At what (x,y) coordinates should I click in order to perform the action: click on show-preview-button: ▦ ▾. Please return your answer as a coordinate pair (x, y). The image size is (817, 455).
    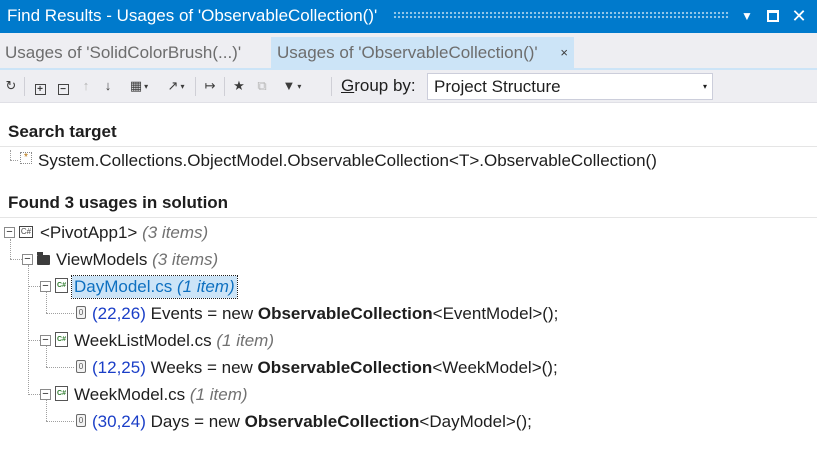
    Looking at the image, I should click on (139, 86).